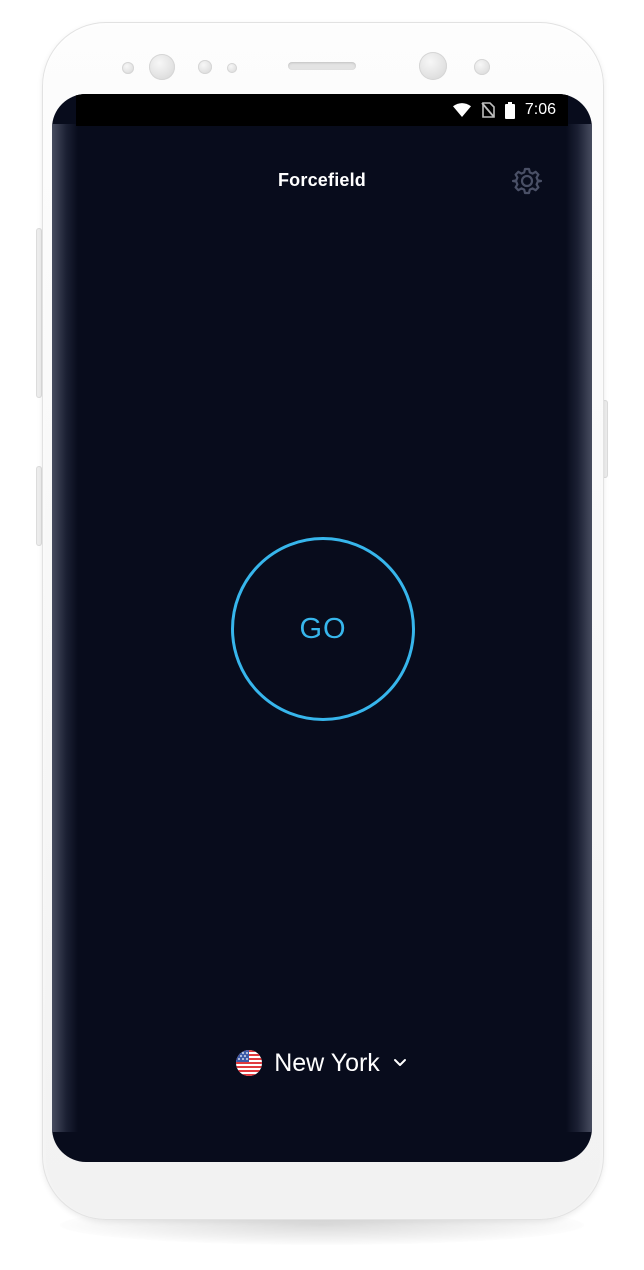 This screenshot has width=644, height=1270. Describe the element at coordinates (433, 66) in the screenshot. I see `iris-scanner` at that location.